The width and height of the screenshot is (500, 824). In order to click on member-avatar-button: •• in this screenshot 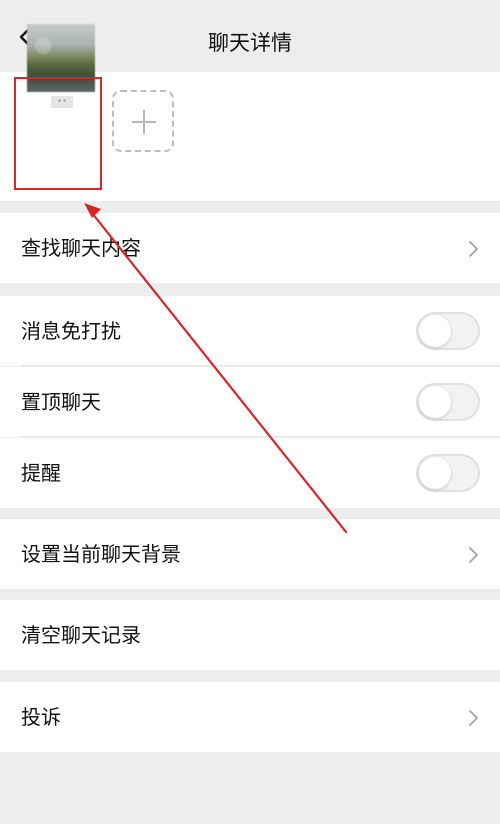, I will do `click(58, 62)`.